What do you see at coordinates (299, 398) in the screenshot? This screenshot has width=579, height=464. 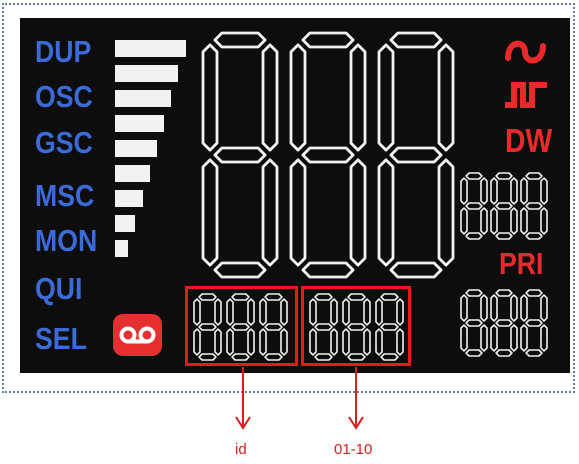 I see `annotation-arrows` at bounding box center [299, 398].